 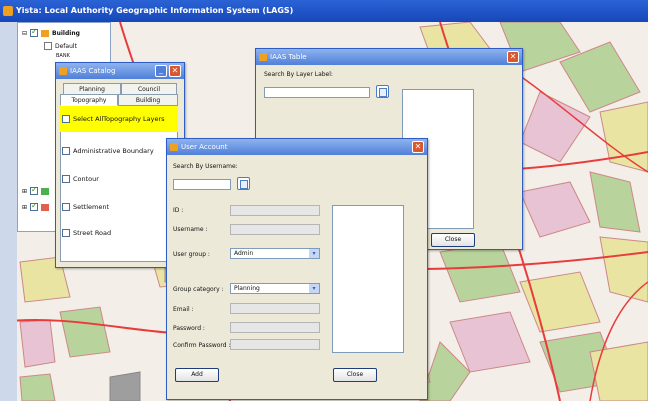 I want to click on catalog-item: Contour, so click(x=80, y=179).